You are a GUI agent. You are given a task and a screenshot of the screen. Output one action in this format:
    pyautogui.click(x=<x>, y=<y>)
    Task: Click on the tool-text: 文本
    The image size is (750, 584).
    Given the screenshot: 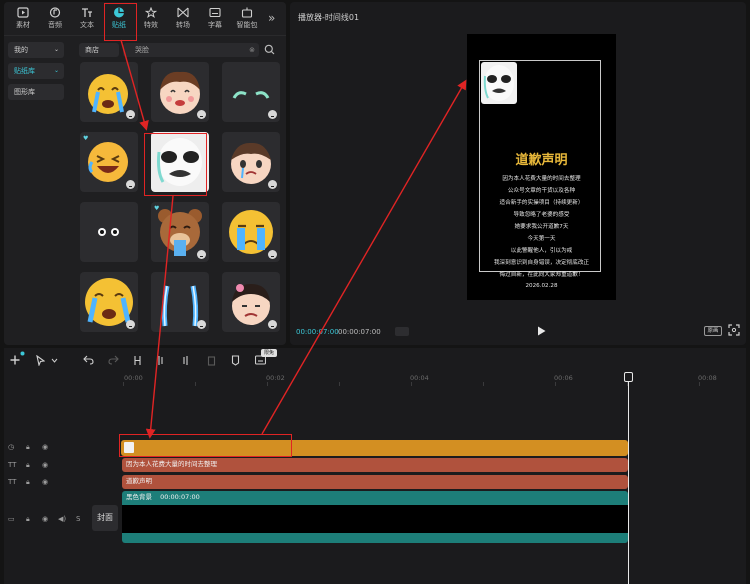 What is the action you would take?
    pyautogui.click(x=87, y=20)
    